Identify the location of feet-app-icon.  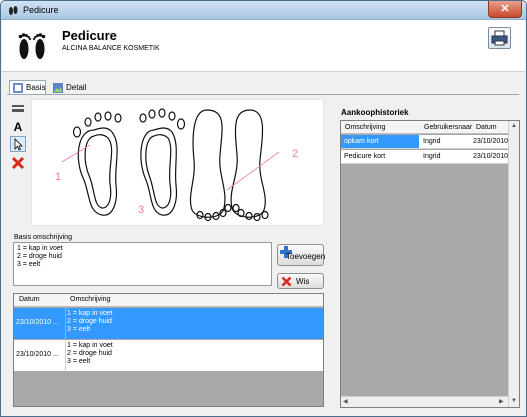
(13, 10).